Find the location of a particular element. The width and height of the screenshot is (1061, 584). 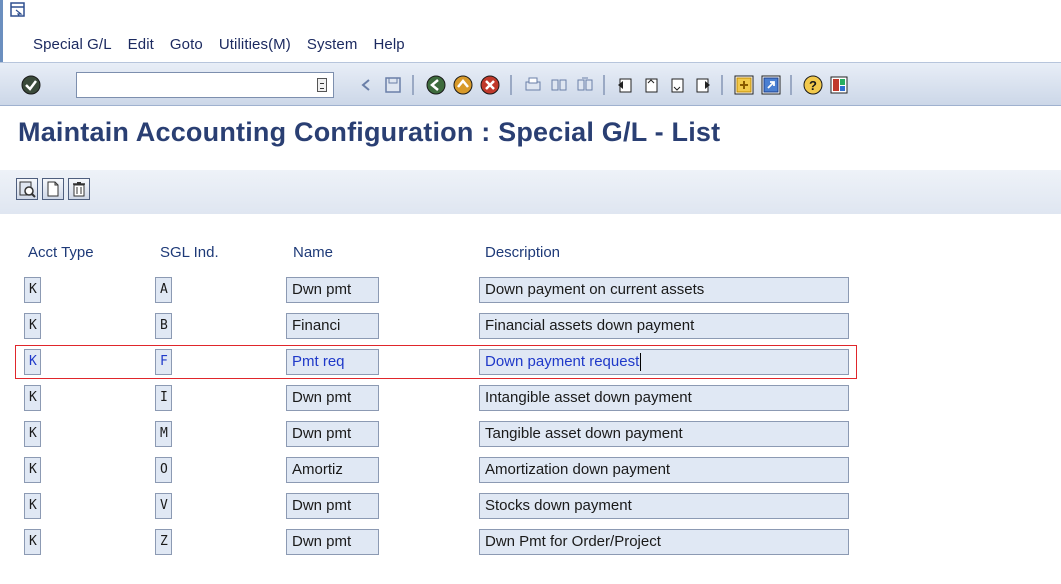

find-next-icon is located at coordinates (585, 85).